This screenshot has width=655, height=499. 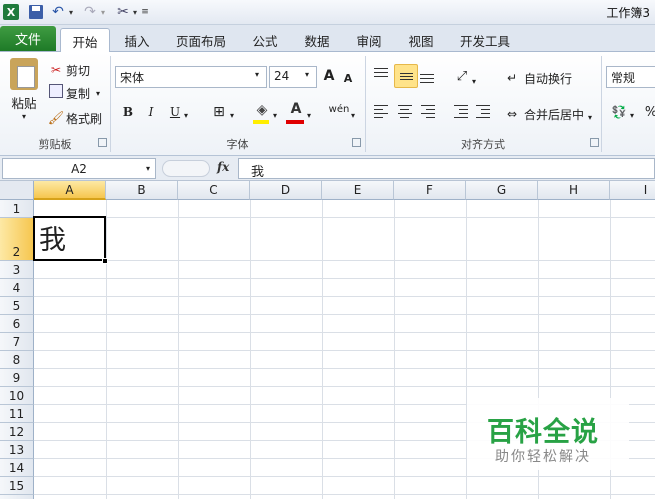 I want to click on row-header: 16, so click(x=17, y=497).